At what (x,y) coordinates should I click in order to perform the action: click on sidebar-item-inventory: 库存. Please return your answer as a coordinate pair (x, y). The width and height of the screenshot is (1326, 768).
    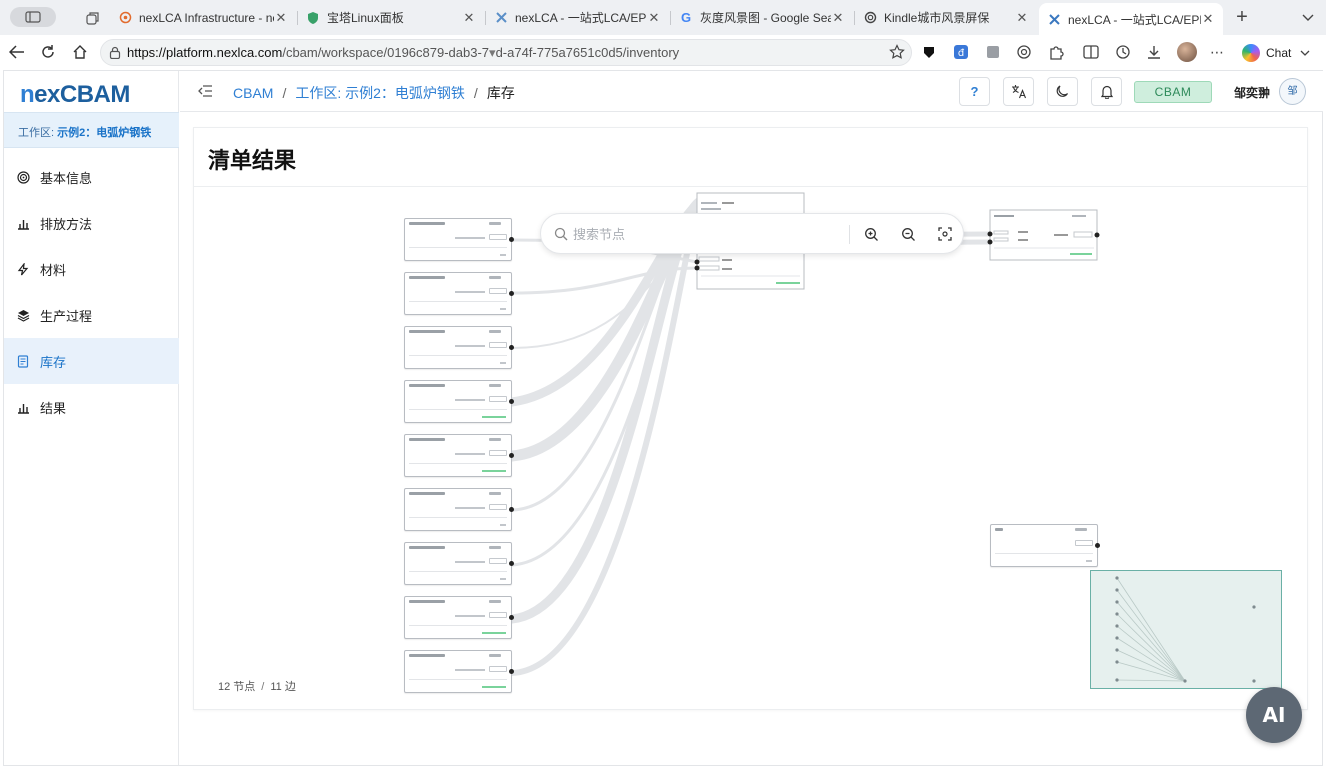
    Looking at the image, I should click on (91, 361).